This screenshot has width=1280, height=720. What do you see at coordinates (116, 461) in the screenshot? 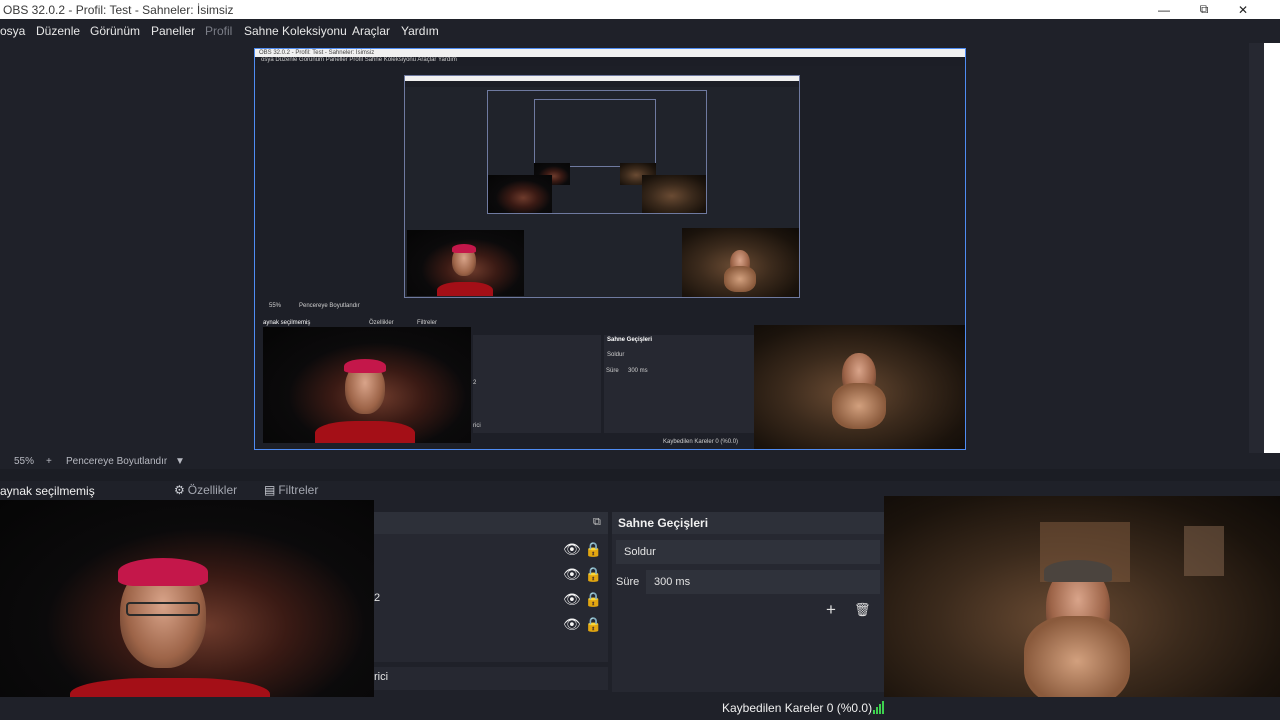
I see `fit-window-label: Pencereye Boyutlandır` at bounding box center [116, 461].